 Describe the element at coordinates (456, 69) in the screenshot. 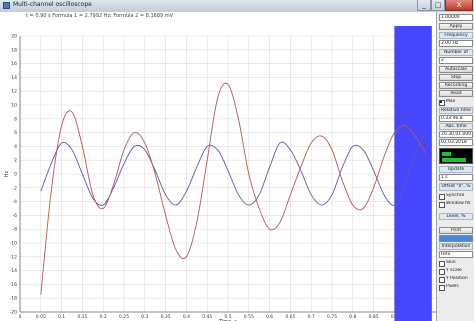

I see `autoscale-button: Autoscale` at that location.